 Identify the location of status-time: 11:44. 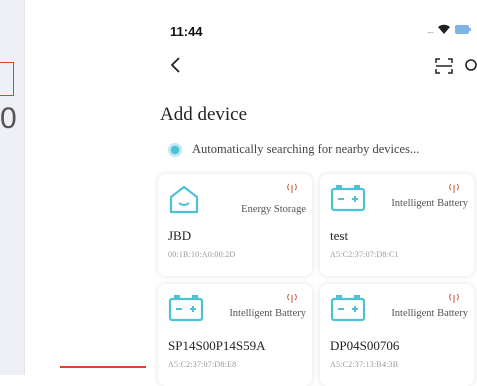
(186, 31).